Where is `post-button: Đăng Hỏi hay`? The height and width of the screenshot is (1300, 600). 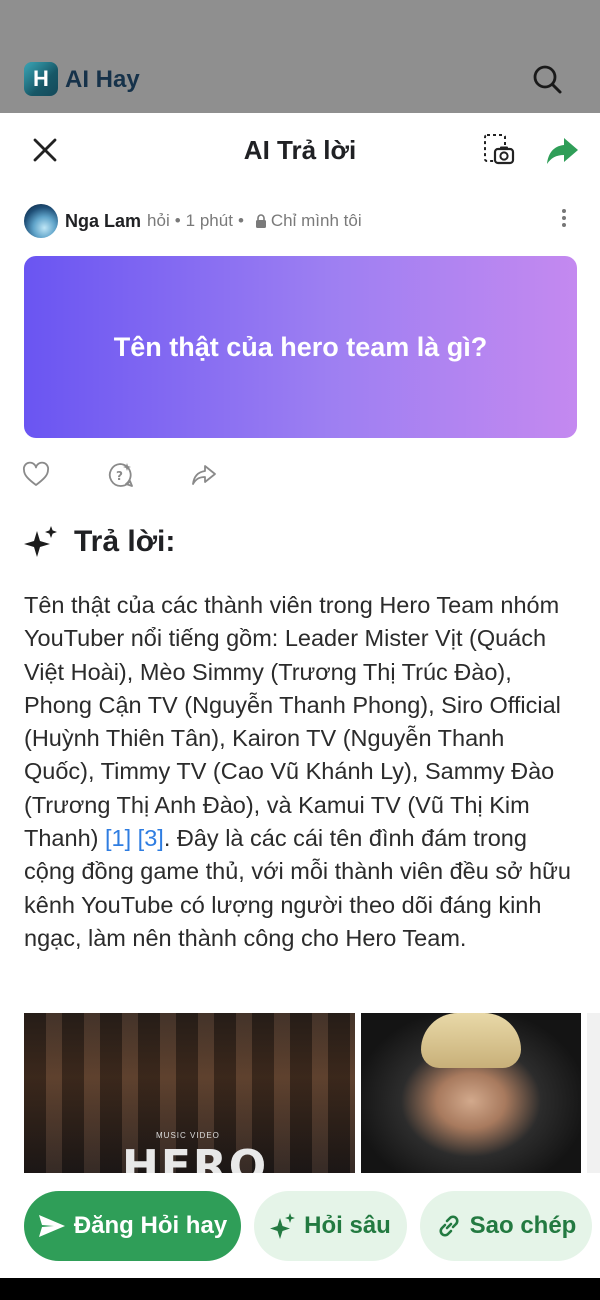
post-button: Đăng Hỏi hay is located at coordinates (132, 1226).